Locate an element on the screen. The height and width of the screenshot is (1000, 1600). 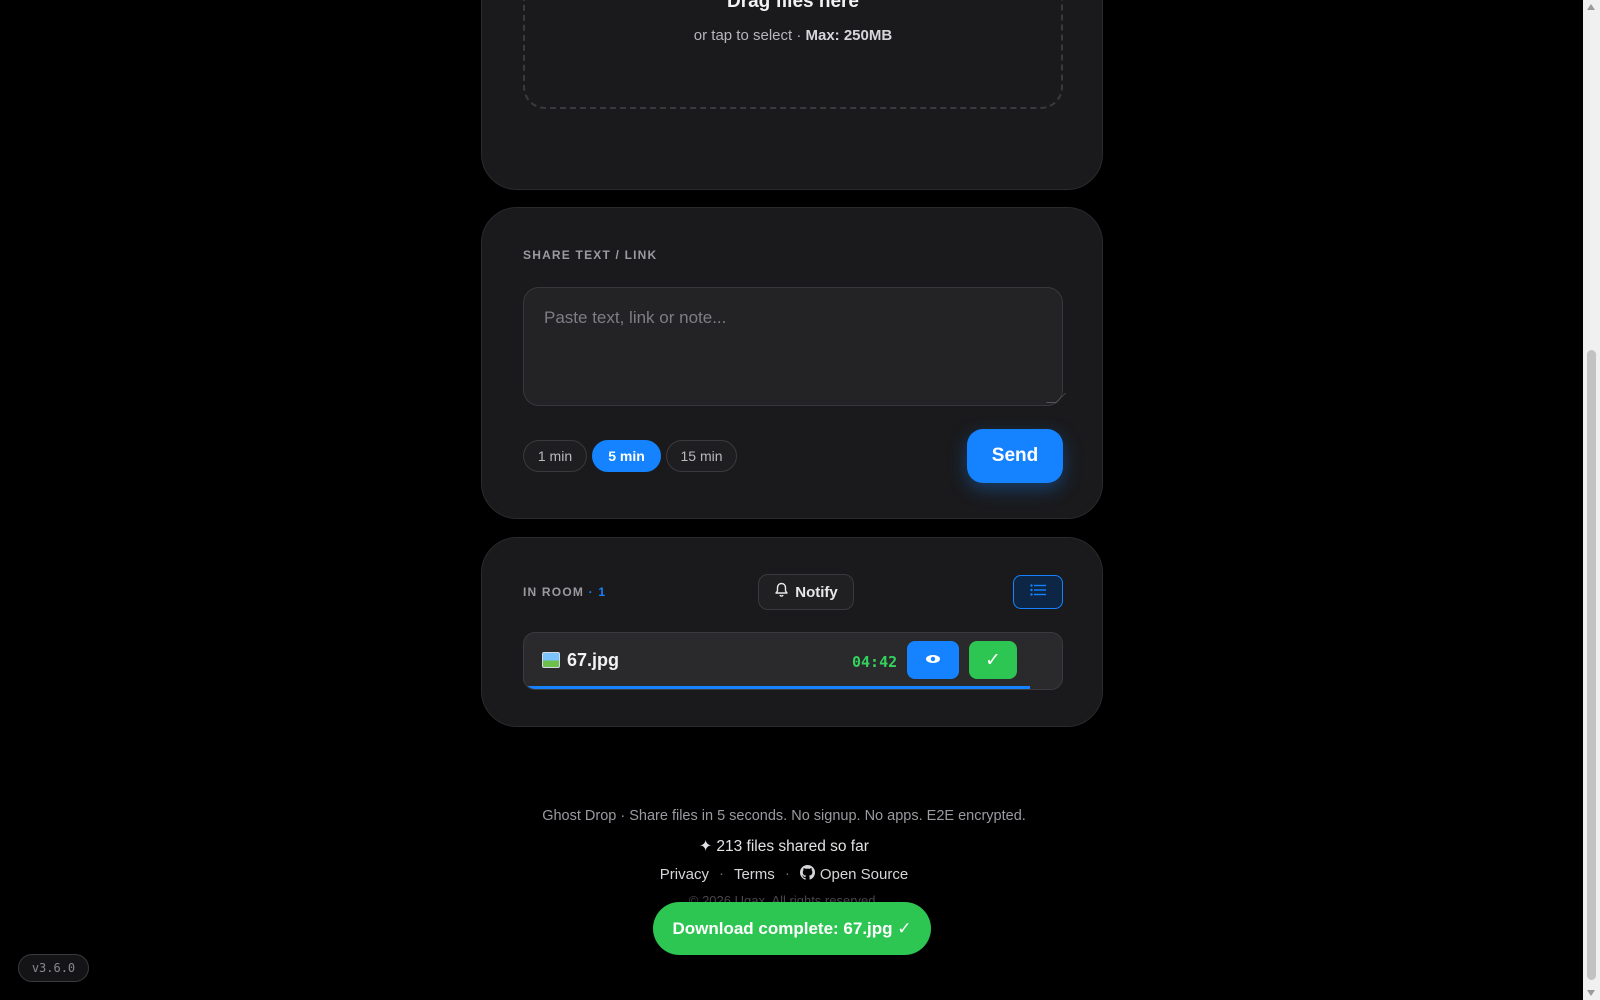
share-section-label: SHARE TEXT / LINK is located at coordinates (590, 255).